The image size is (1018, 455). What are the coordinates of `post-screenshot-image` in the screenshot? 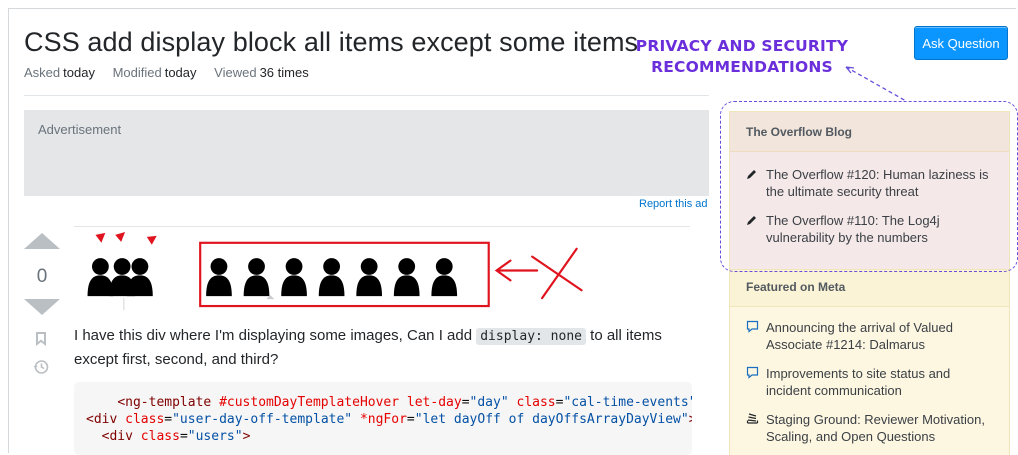 It's located at (382, 268).